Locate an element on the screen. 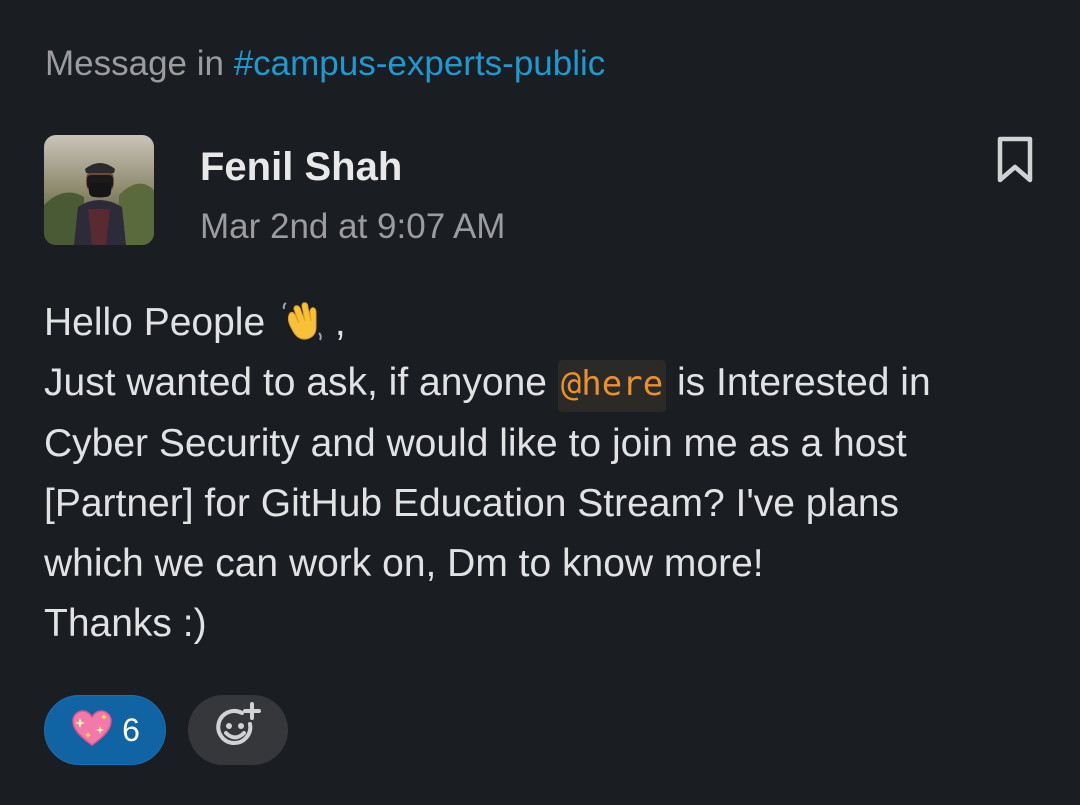 Image resolution: width=1080 pixels, height=805 pixels. avatar-image is located at coordinates (99, 190).